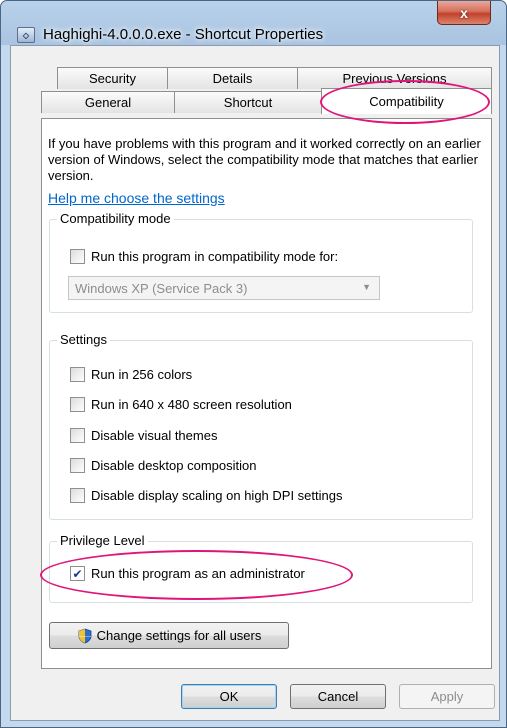 Image resolution: width=507 pixels, height=728 pixels. I want to click on compat-os-select: Windows XP (Service Pack 3) ▼, so click(224, 288).